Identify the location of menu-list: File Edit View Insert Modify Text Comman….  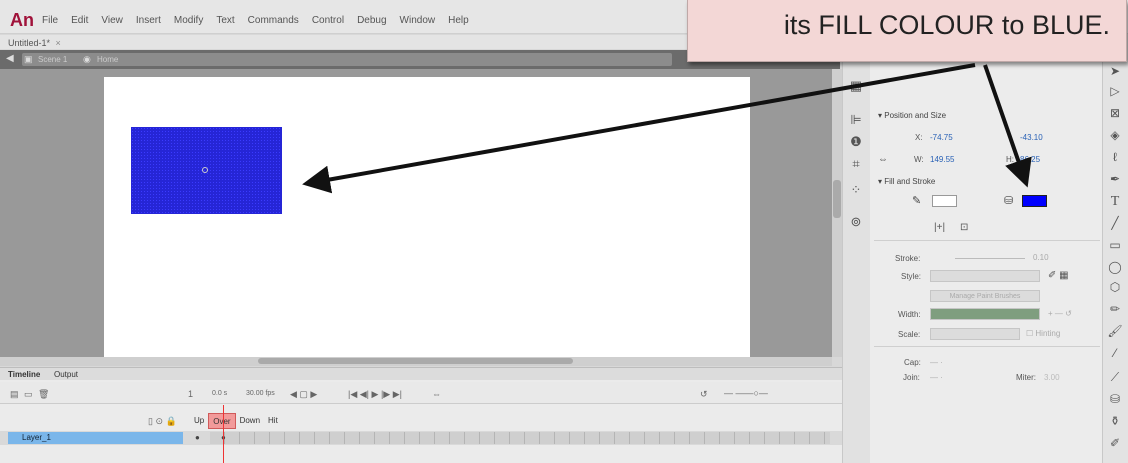
(255, 20).